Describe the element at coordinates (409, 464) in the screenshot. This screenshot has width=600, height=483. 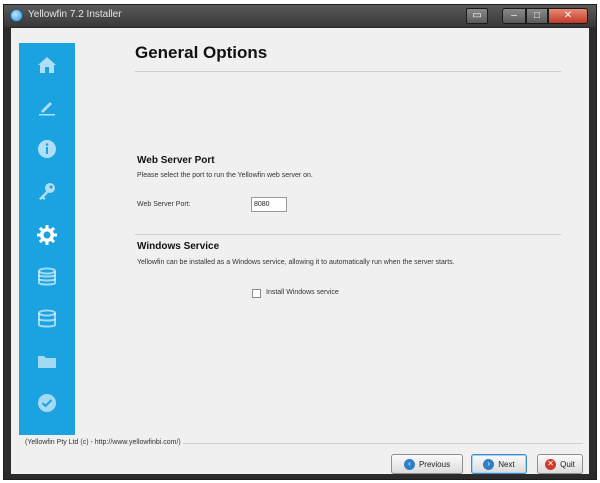
I see `arrow-left-icon: ‹` at that location.